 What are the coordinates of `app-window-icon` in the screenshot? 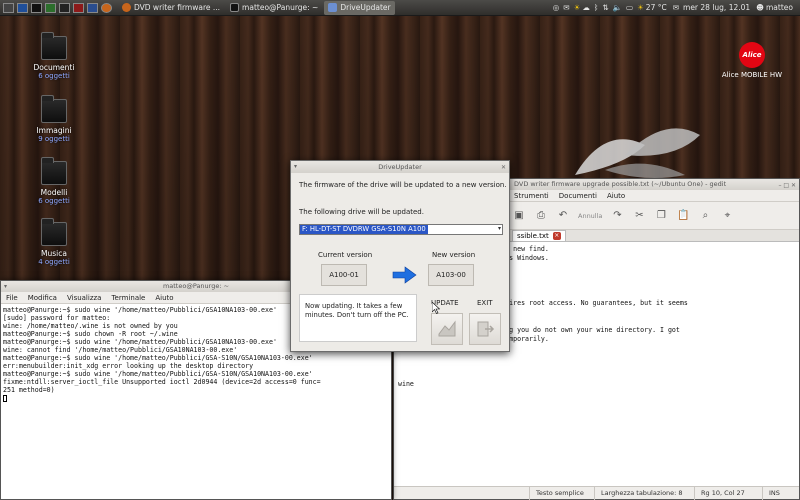 It's located at (333, 7).